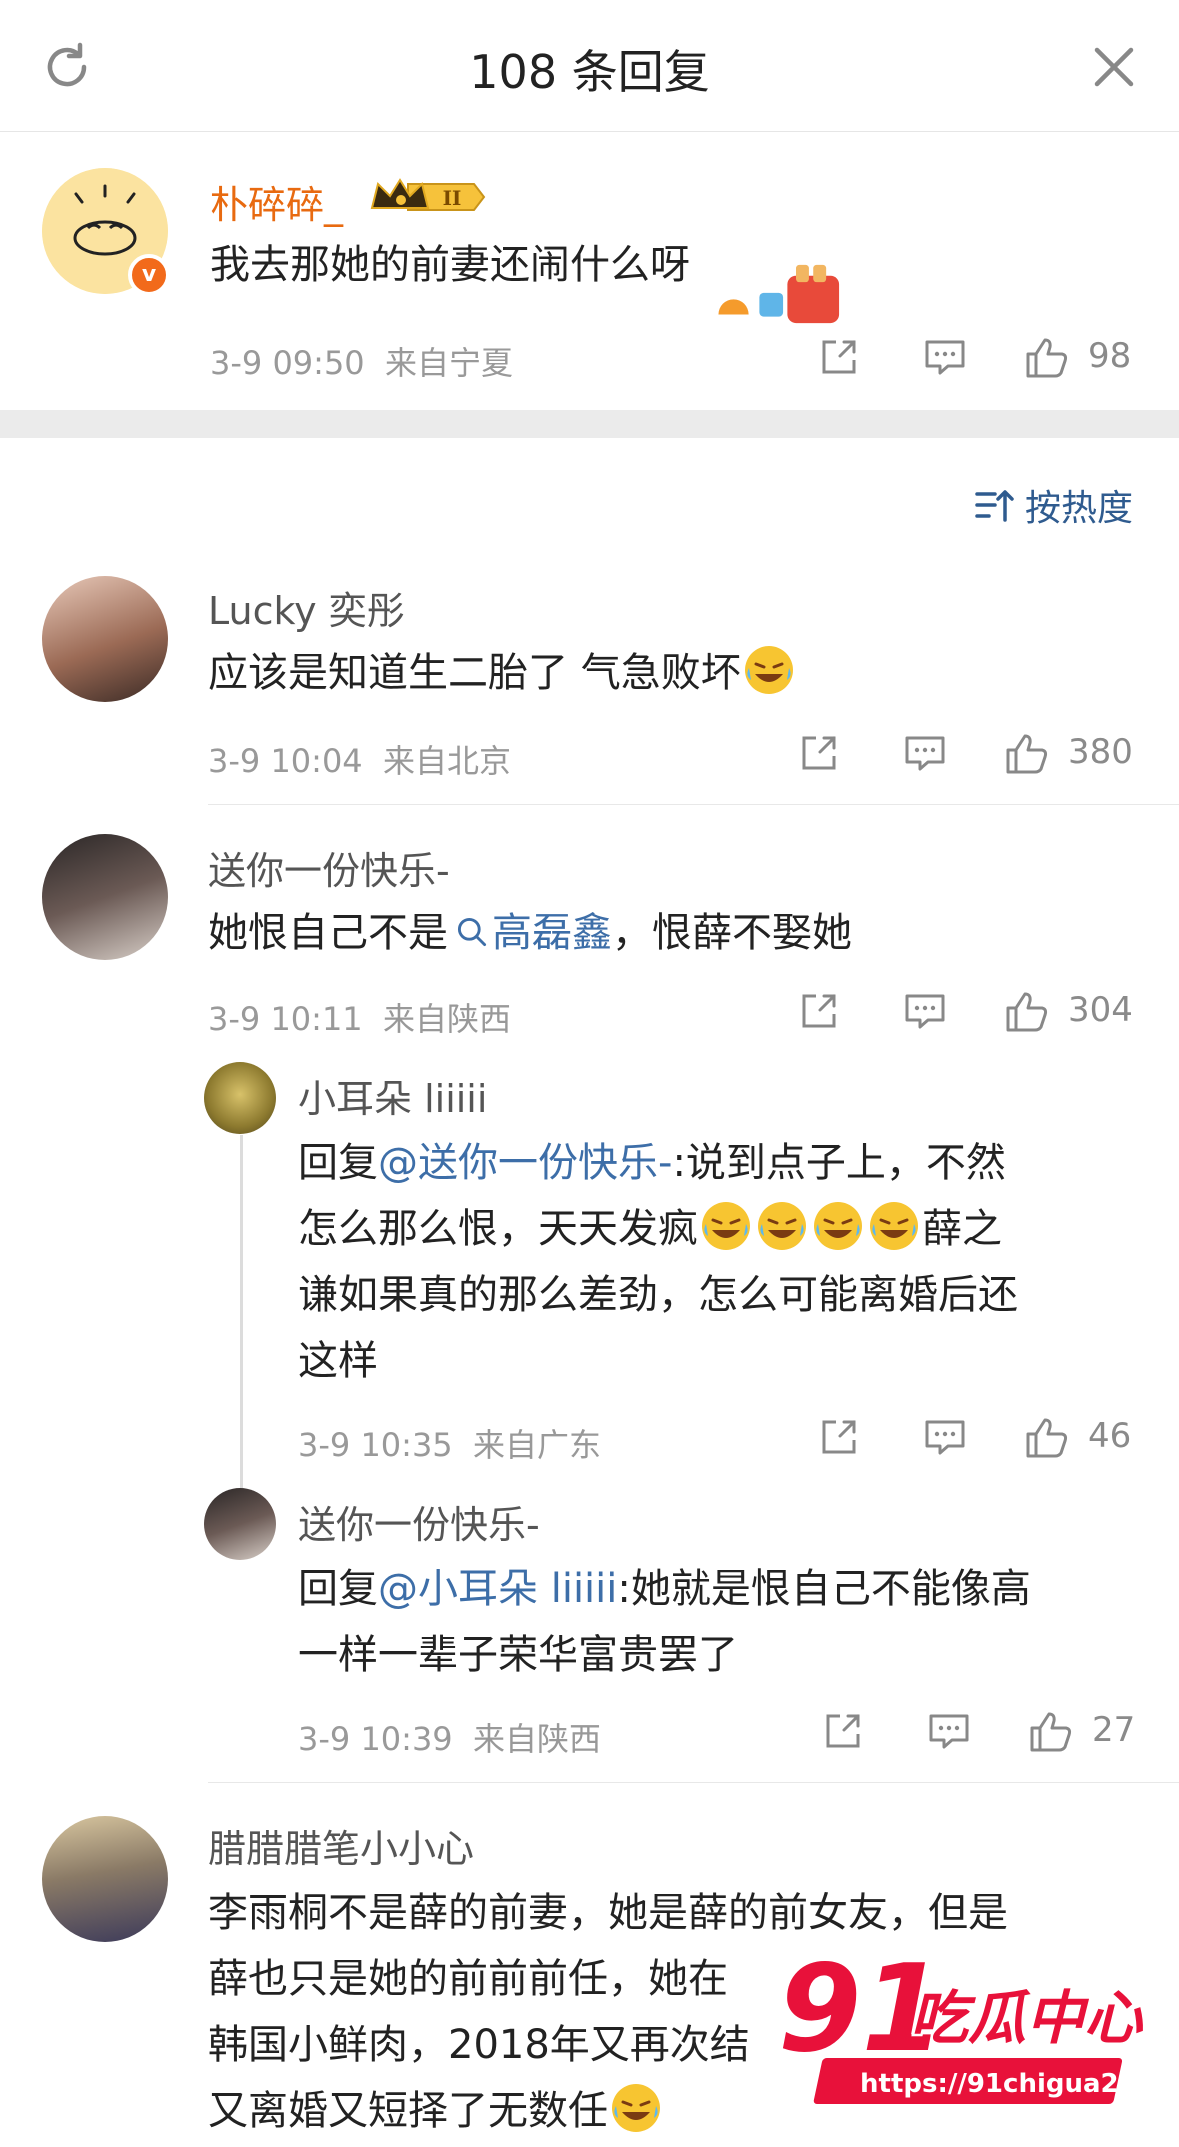 This screenshot has width=1179, height=2147. Describe the element at coordinates (428, 194) in the screenshot. I see `vip-level-badge-icon: II` at that location.